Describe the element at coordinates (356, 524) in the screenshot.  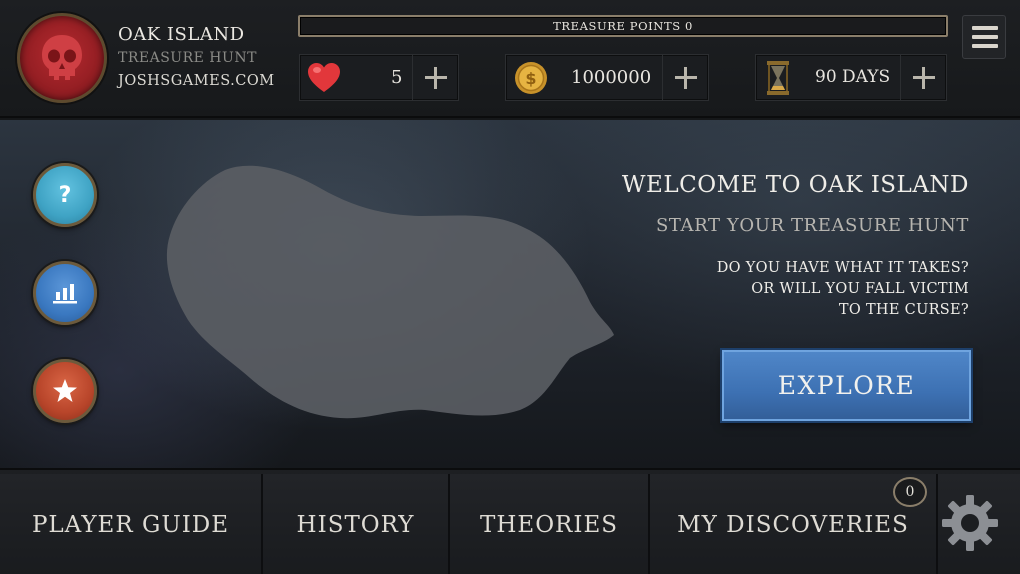
I see `tab-history: HISTORY` at that location.